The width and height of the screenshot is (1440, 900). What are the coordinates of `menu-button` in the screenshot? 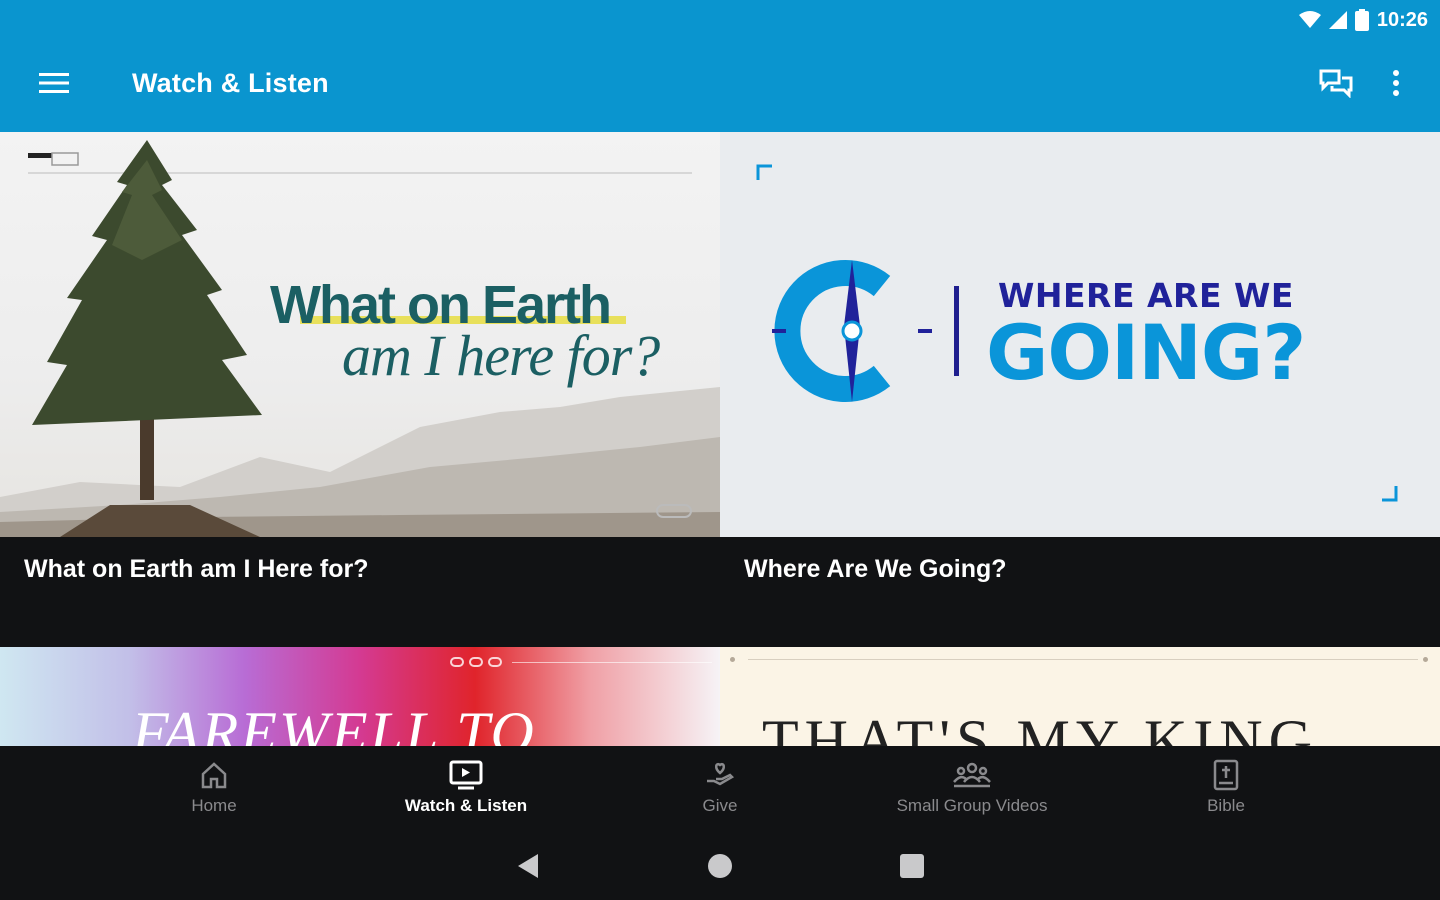 It's located at (54, 85).